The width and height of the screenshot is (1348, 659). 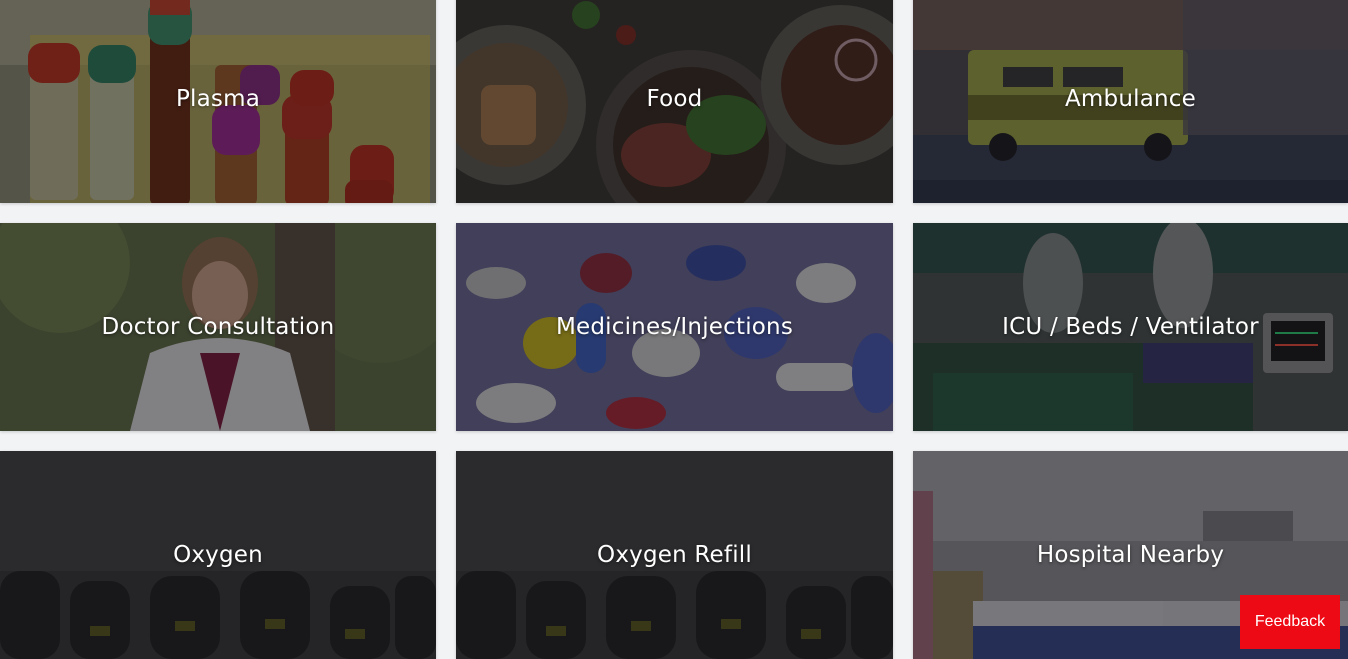 I want to click on service-label: Hospital Nearby, so click(x=1130, y=555).